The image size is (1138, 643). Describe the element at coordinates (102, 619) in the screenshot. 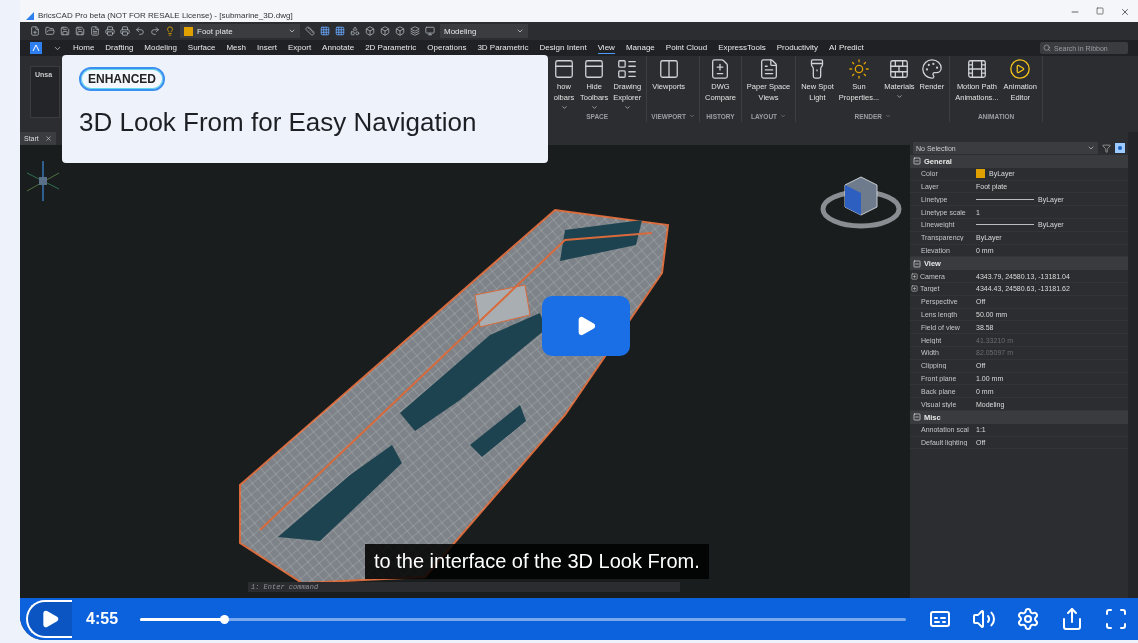

I see `time-display: 4:55` at that location.